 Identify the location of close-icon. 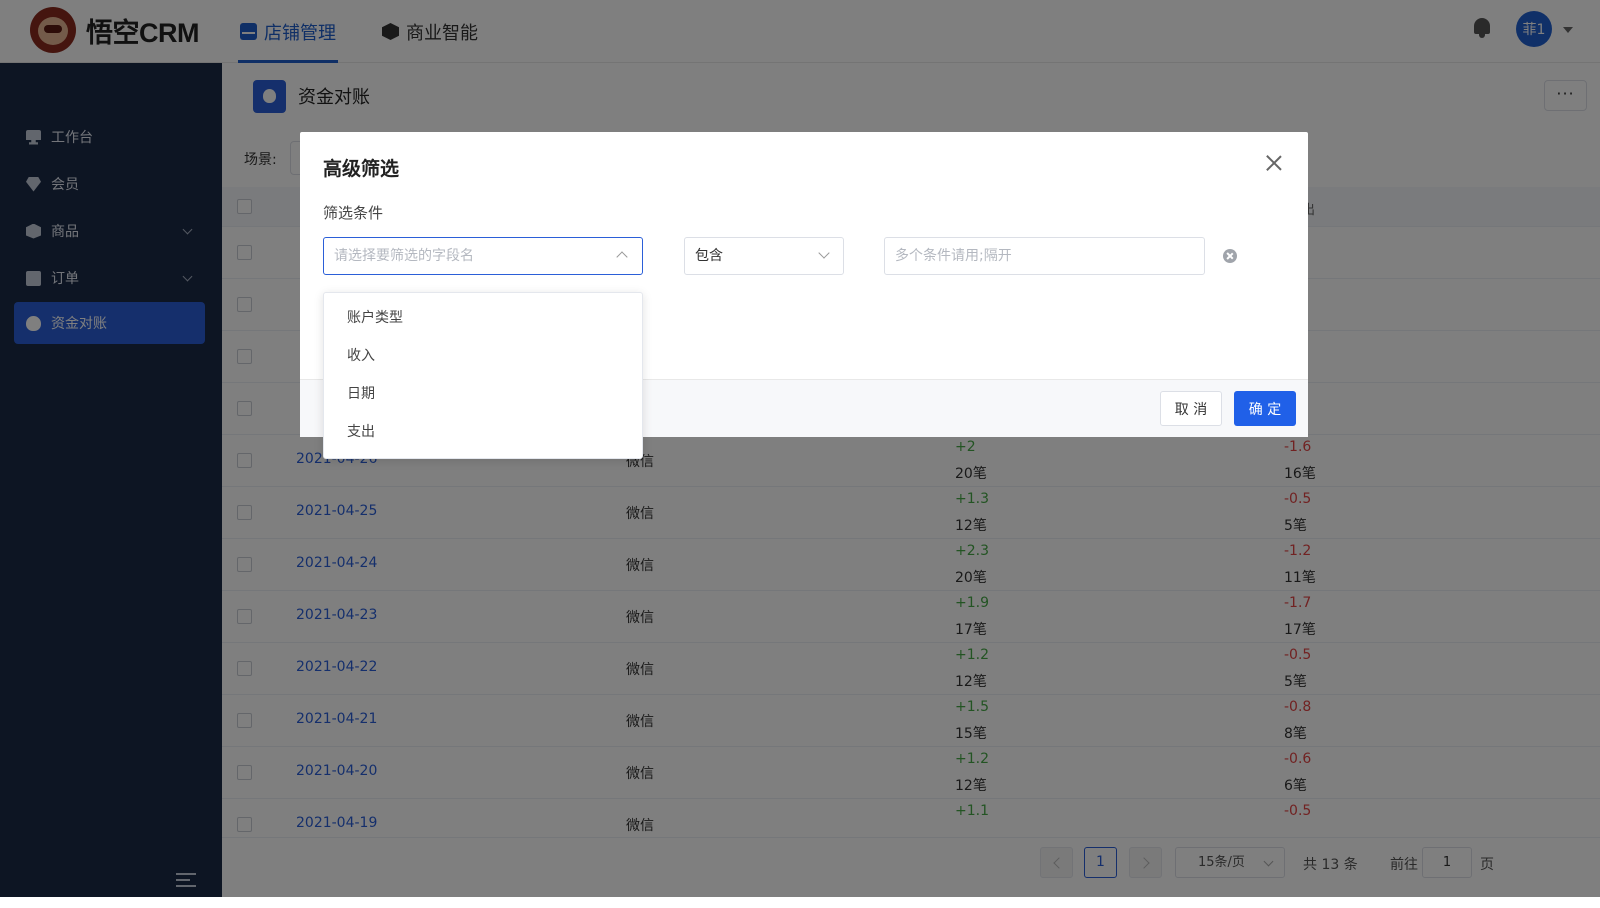
(1274, 163).